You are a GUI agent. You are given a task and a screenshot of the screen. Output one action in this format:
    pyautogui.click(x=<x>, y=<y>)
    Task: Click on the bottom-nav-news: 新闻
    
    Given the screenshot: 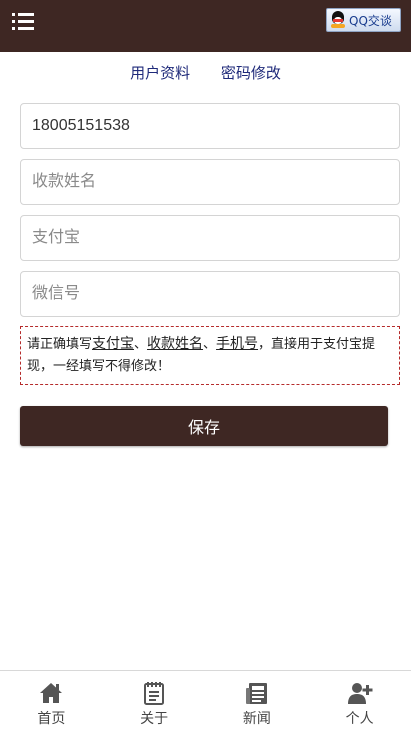 What is the action you would take?
    pyautogui.click(x=257, y=703)
    